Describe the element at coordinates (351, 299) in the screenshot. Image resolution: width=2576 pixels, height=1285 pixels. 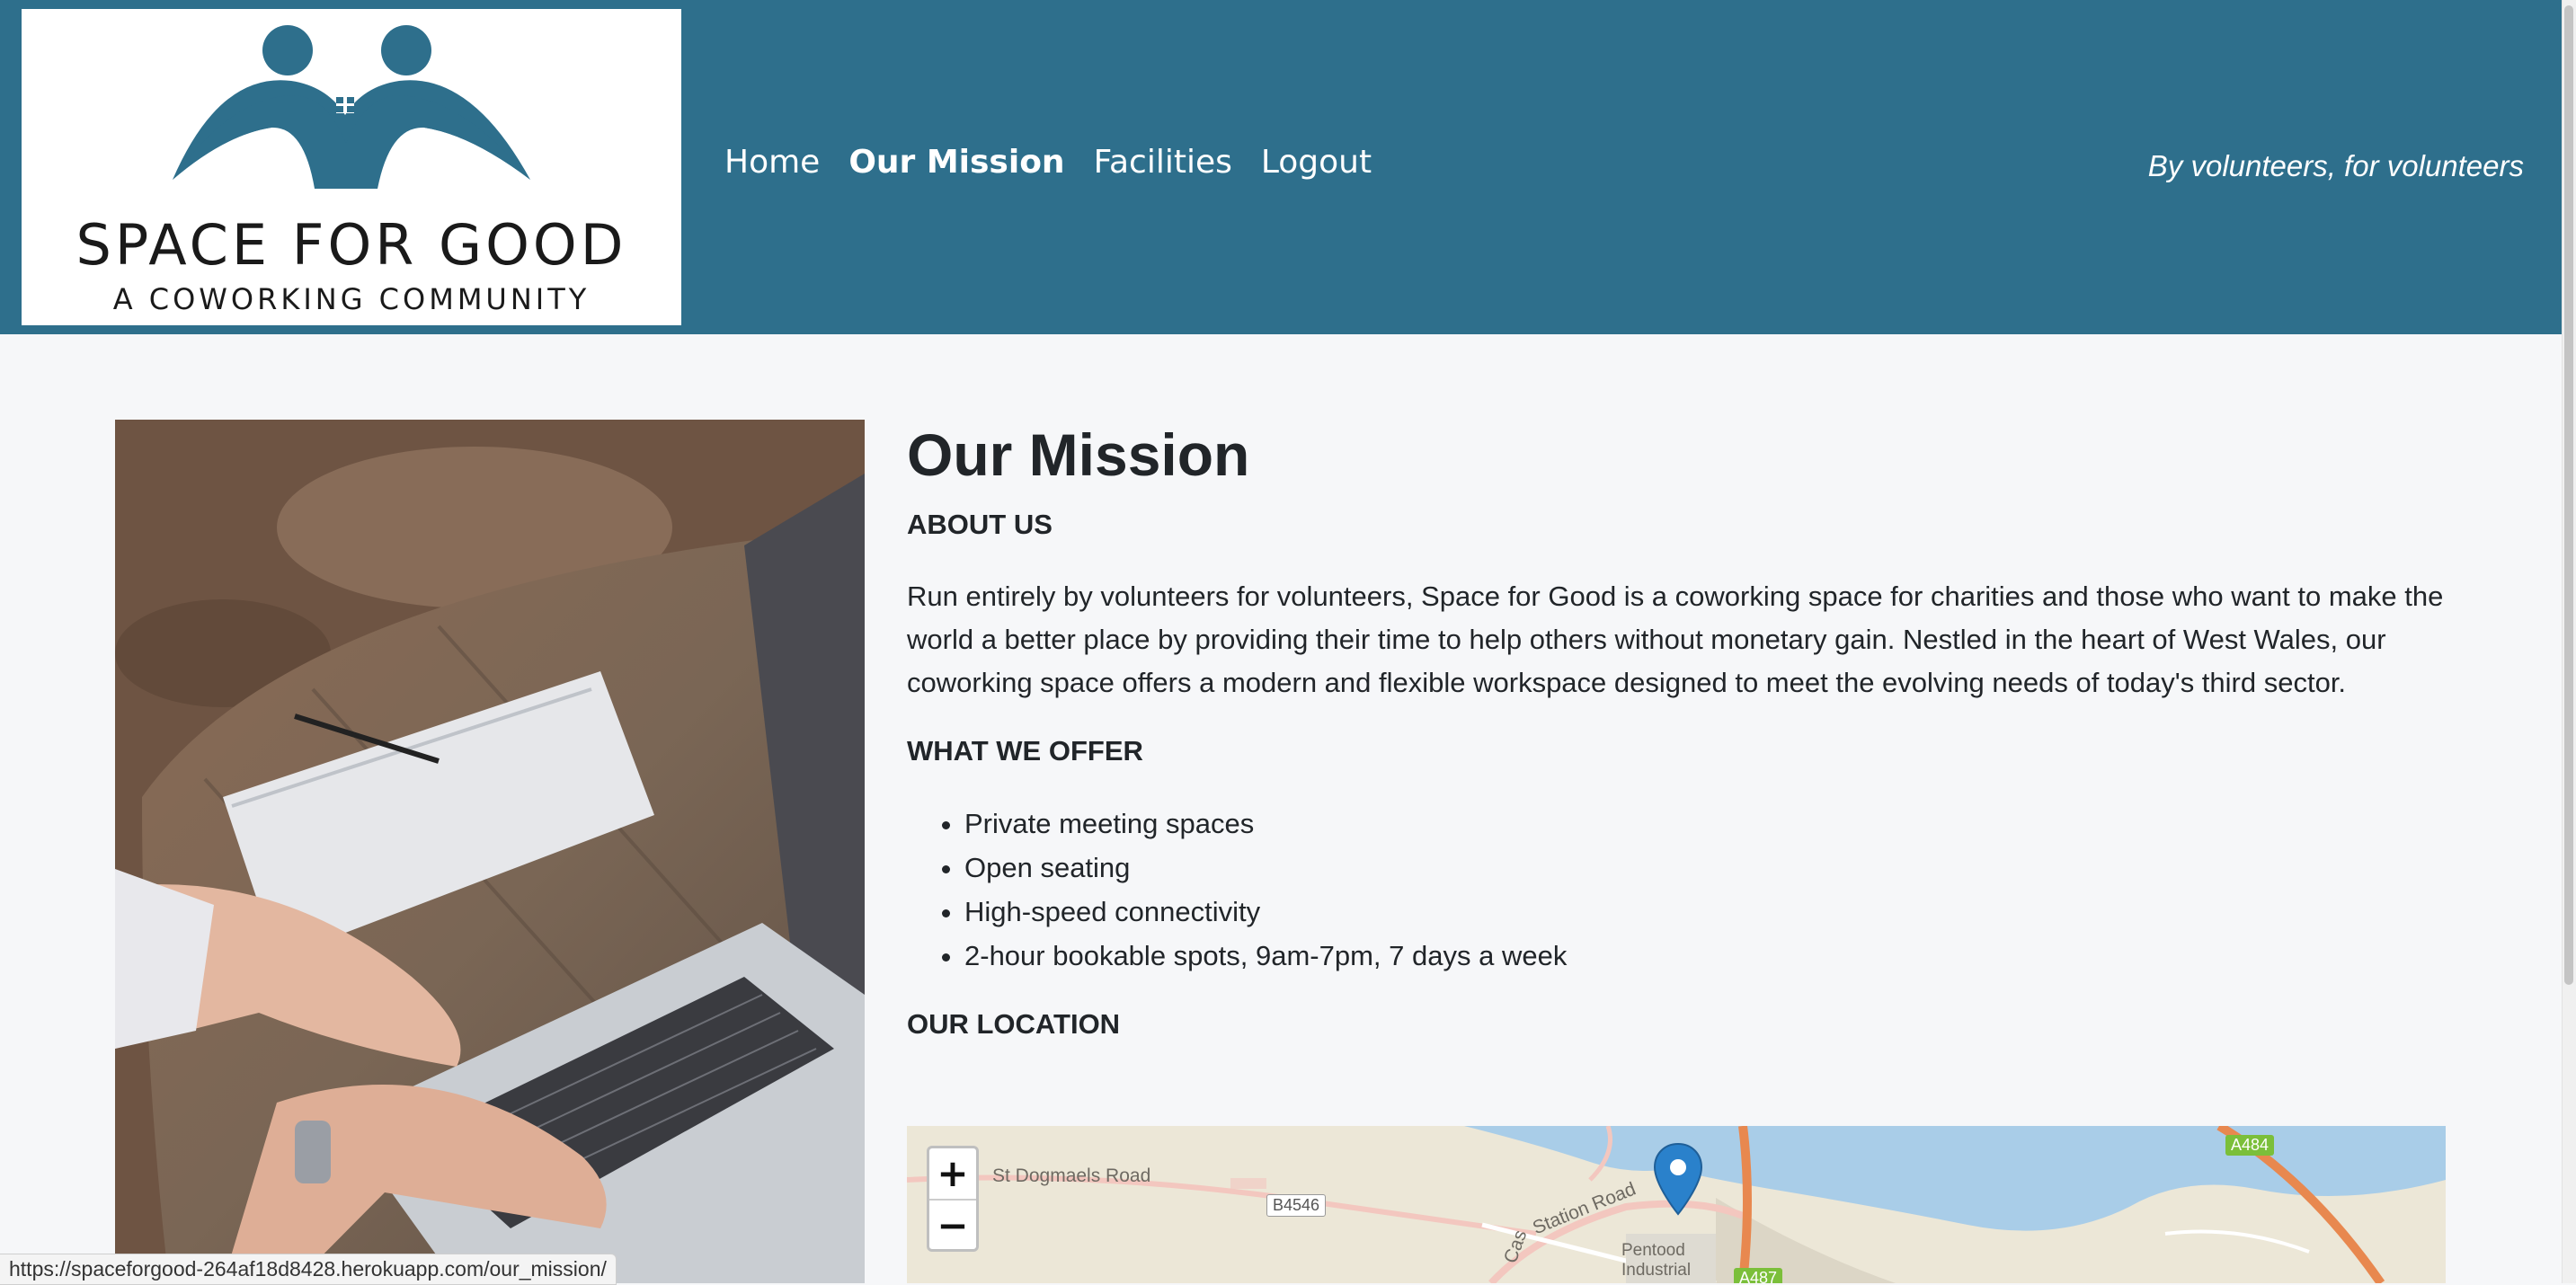
I see `logo-subtitle: A COWORKING COMMUNITY` at that location.